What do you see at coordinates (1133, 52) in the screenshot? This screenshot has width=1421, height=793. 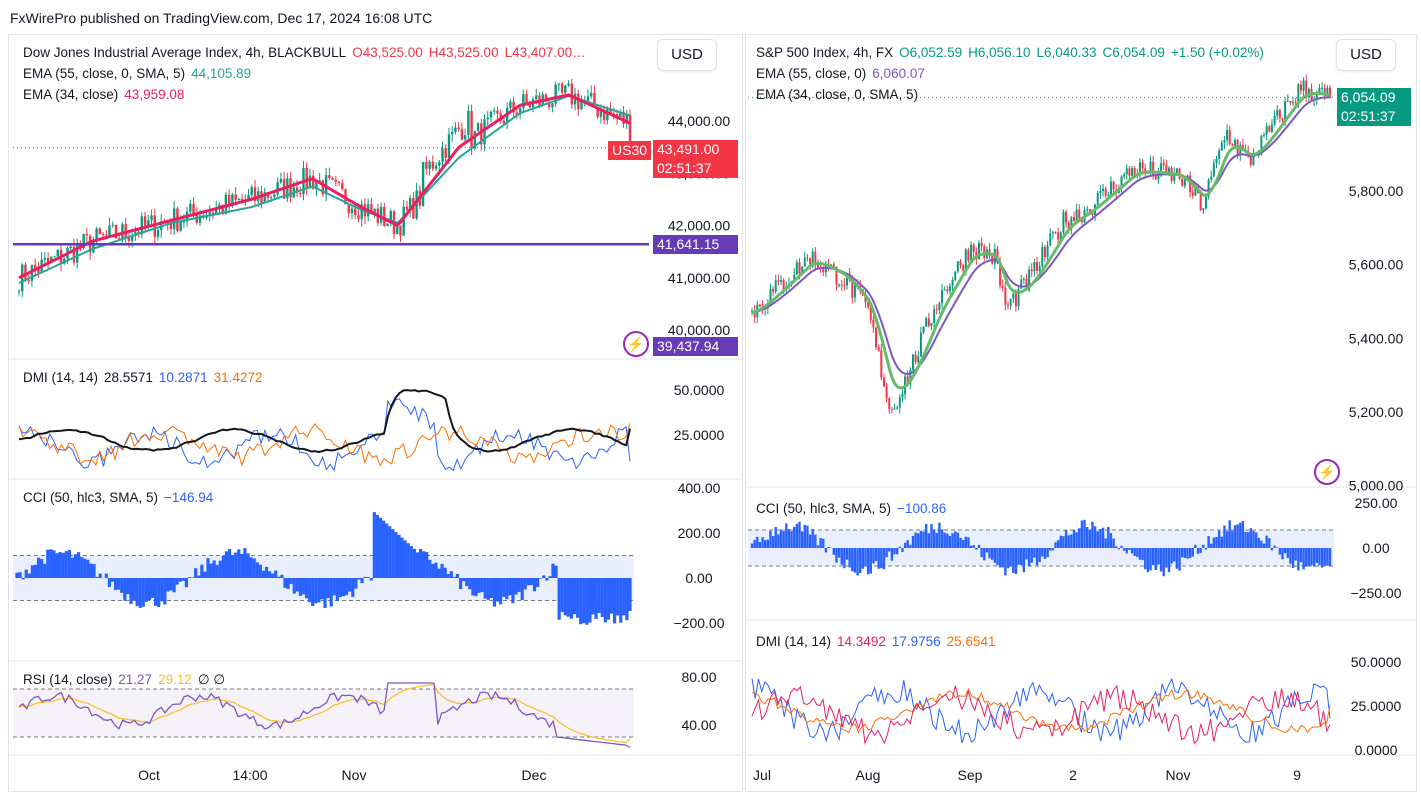 I see `sp500-legend-close: C6,054.09` at bounding box center [1133, 52].